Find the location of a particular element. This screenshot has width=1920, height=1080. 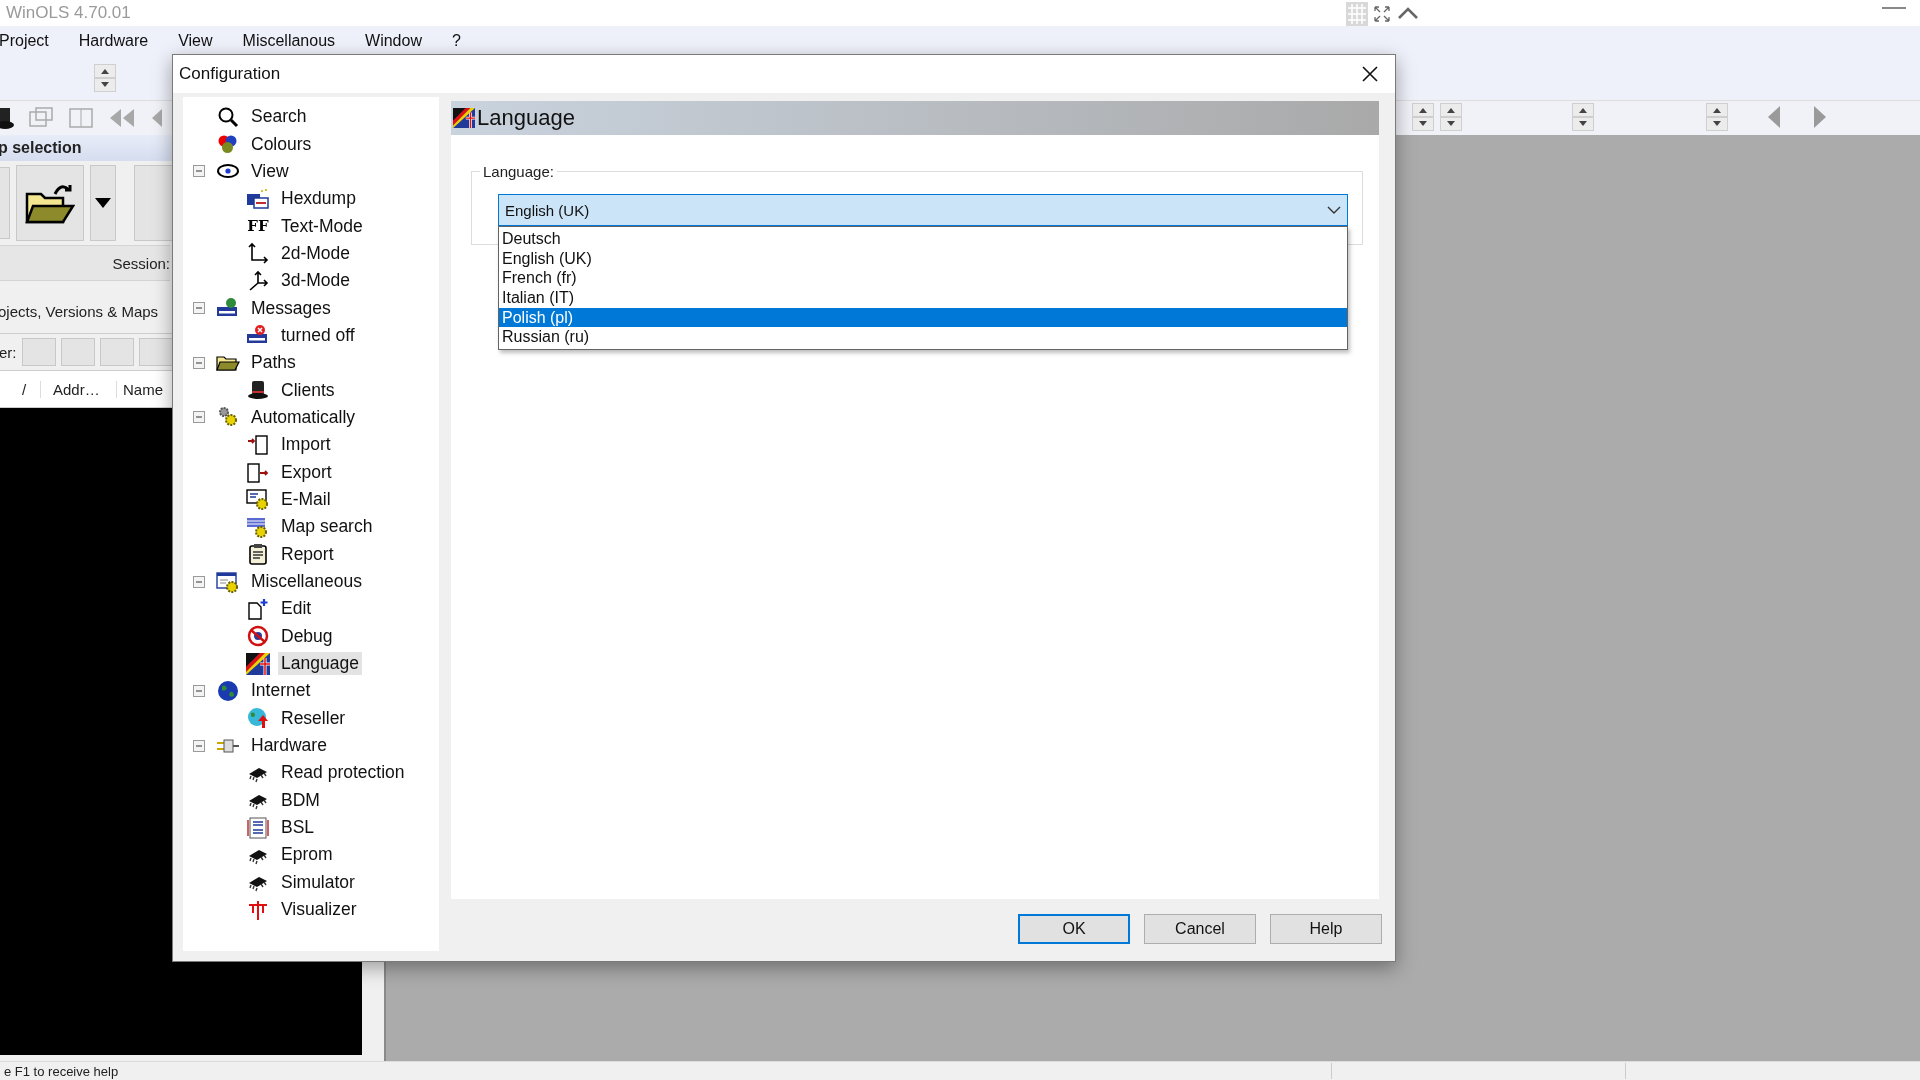

grid-icon is located at coordinates (258, 526).